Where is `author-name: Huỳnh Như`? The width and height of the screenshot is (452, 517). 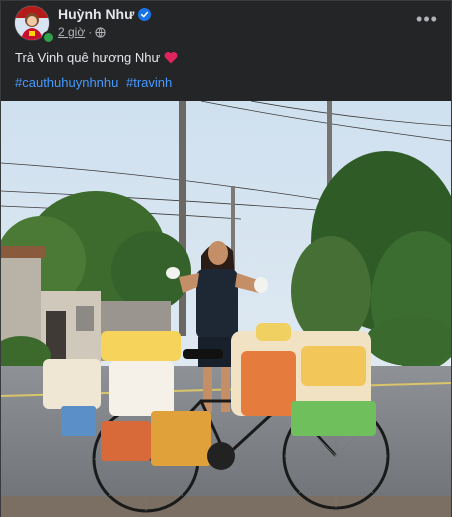 author-name: Huỳnh Như is located at coordinates (96, 14).